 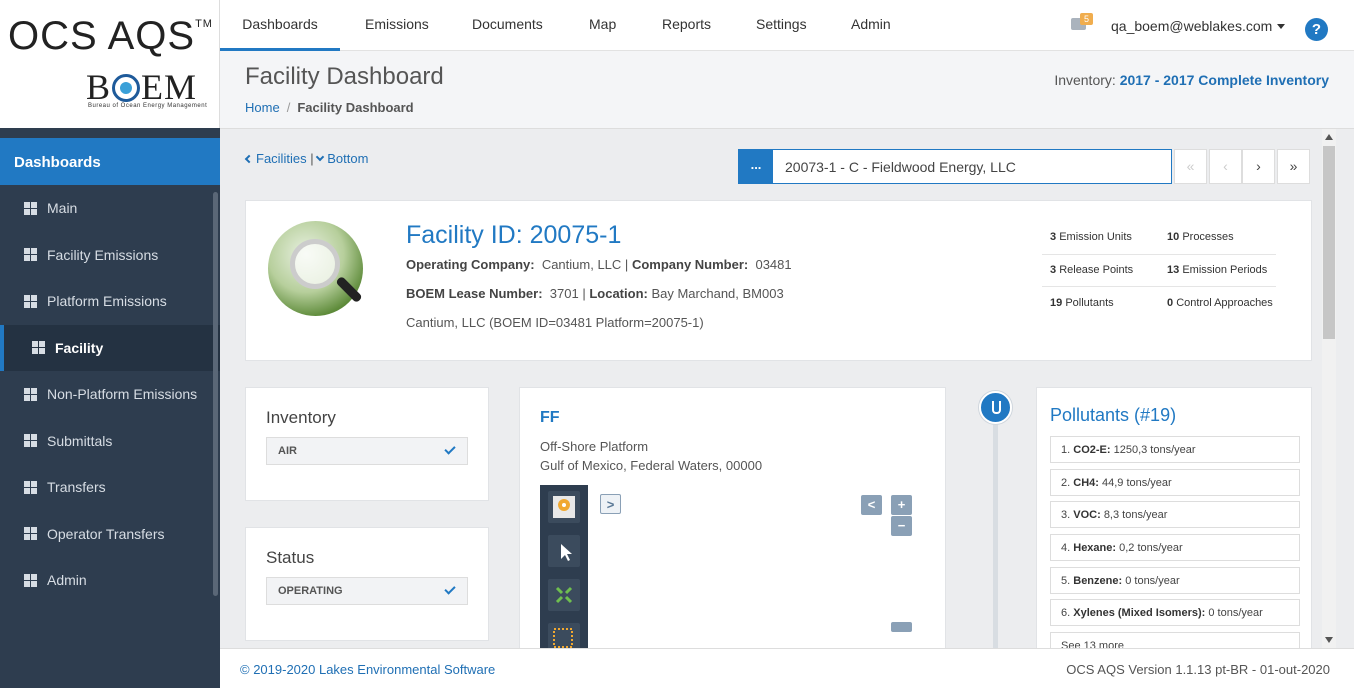 What do you see at coordinates (1175, 449) in the screenshot?
I see `pollutant-item: 1. CO2-E: 1250,3 tons/year` at bounding box center [1175, 449].